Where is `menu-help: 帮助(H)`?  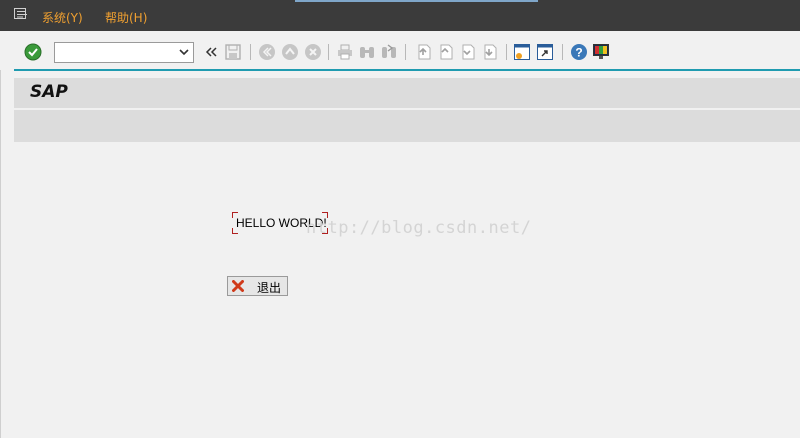
menu-help: 帮助(H) is located at coordinates (126, 17).